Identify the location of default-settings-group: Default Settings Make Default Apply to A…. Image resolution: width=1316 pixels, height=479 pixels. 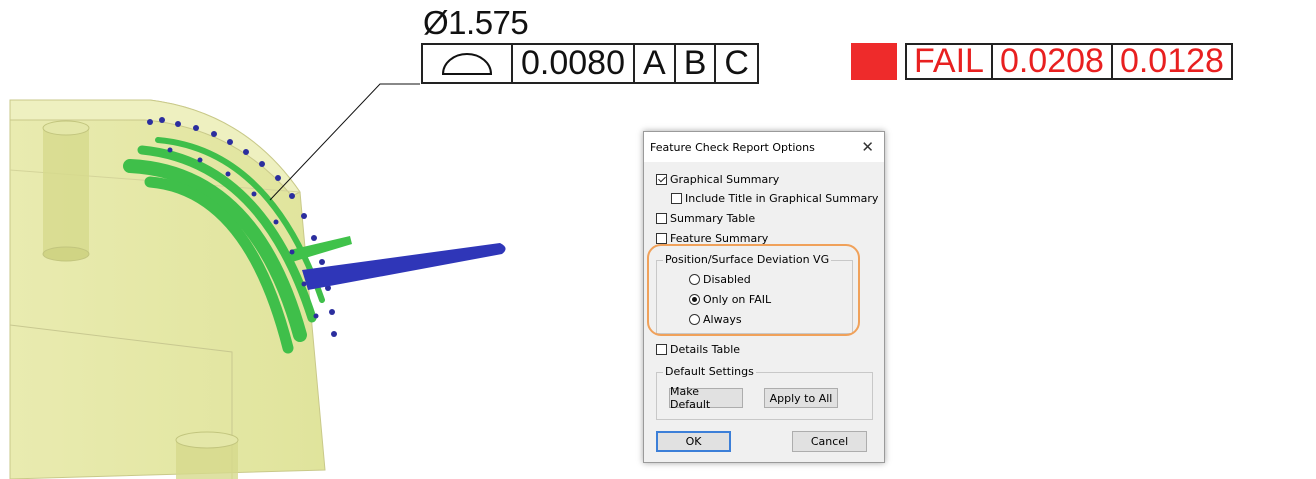
(764, 392).